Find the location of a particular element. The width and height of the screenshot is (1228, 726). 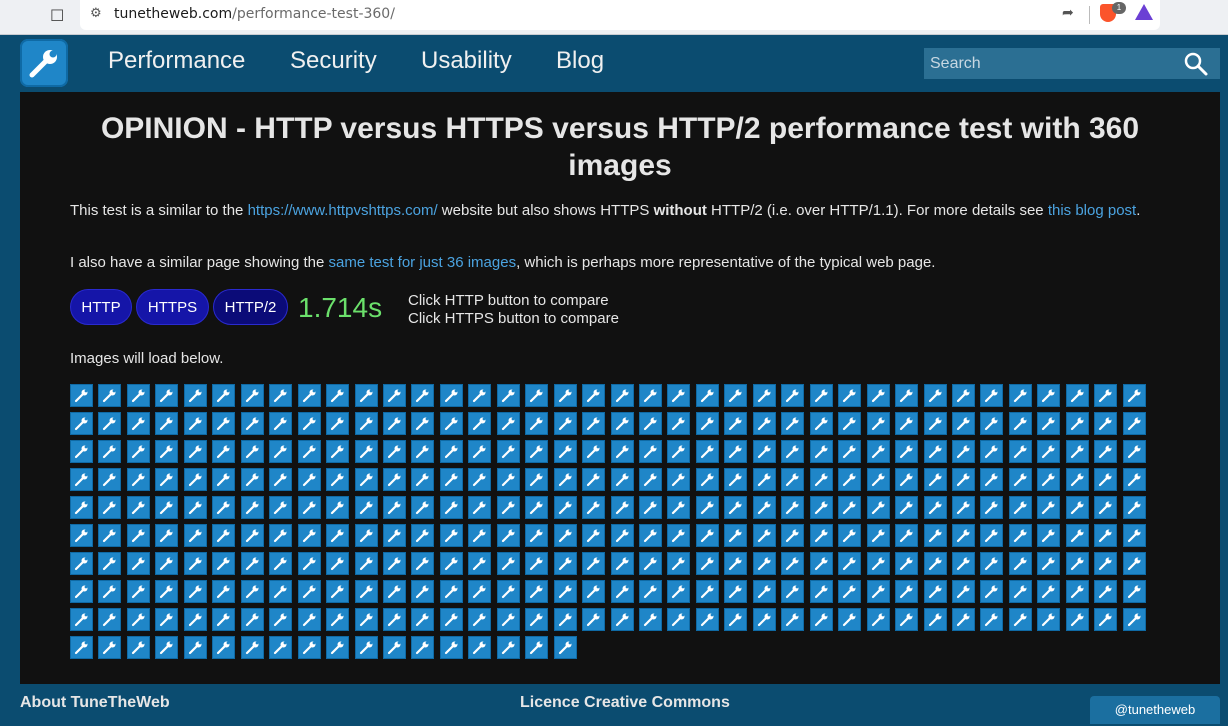

brave-rewards-icon is located at coordinates (1144, 12).